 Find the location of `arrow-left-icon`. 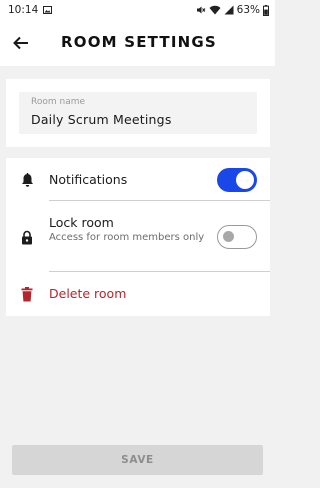

arrow-left-icon is located at coordinates (20, 43).